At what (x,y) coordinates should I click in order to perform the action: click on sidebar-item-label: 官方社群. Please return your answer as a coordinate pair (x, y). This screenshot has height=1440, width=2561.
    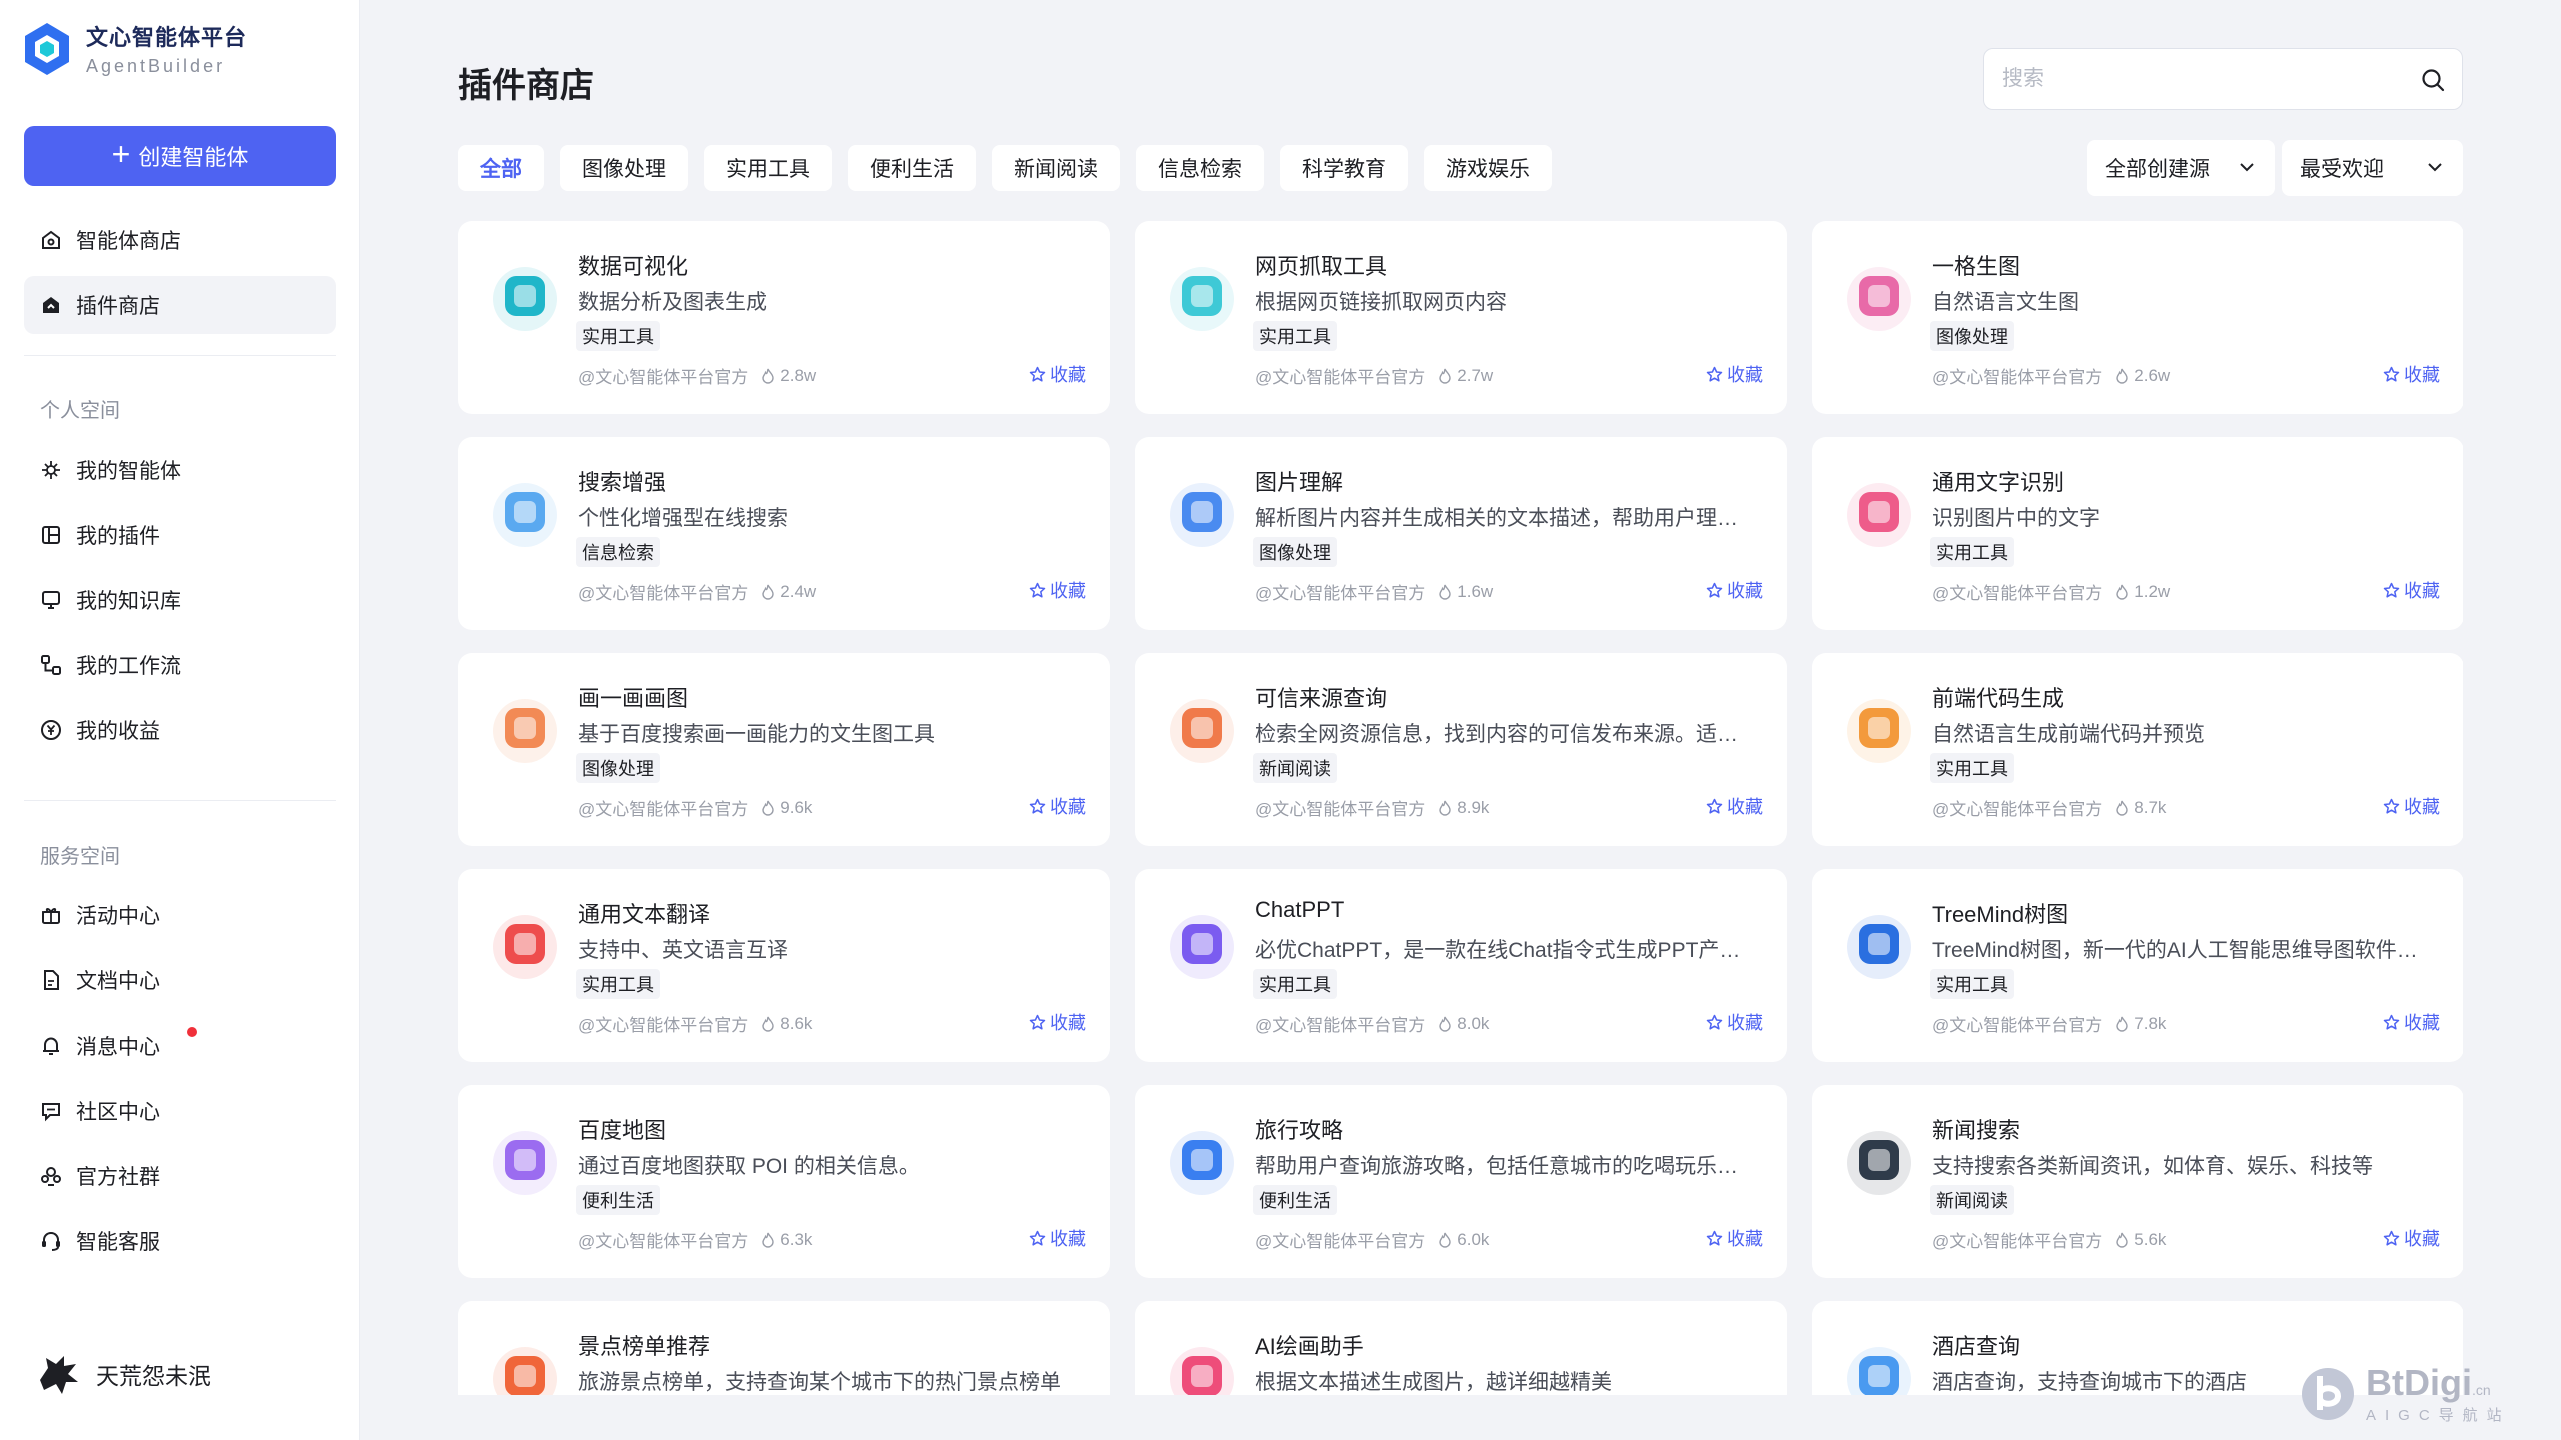
    Looking at the image, I should click on (118, 1177).